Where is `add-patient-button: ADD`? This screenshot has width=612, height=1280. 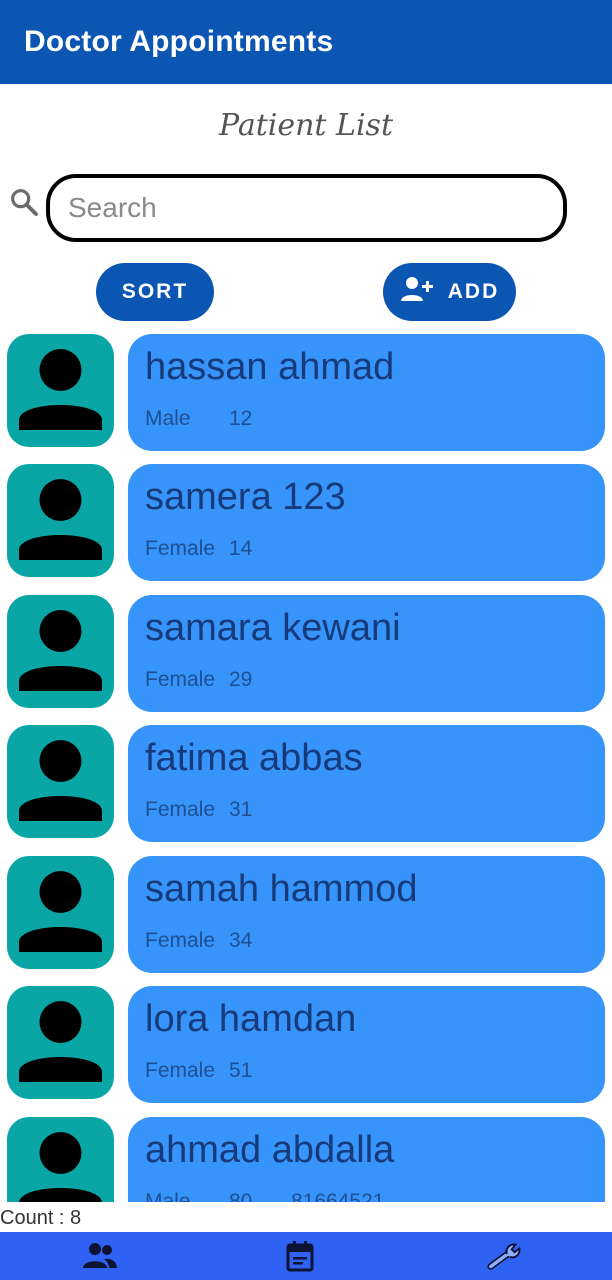 add-patient-button: ADD is located at coordinates (449, 292).